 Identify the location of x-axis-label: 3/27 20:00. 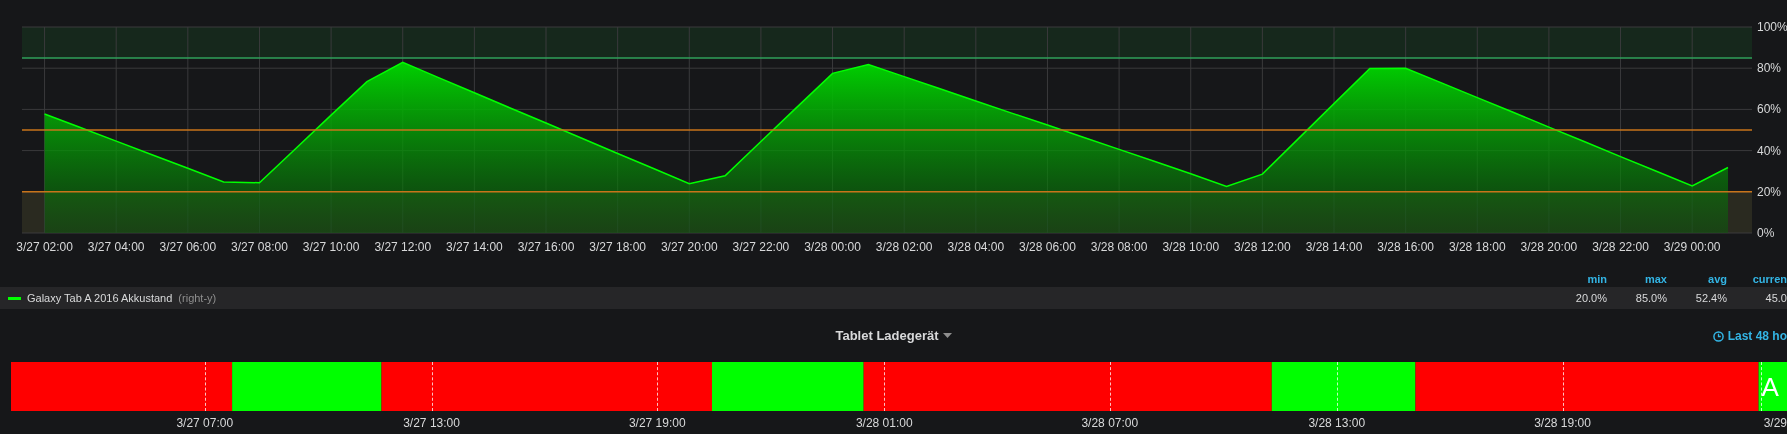
(689, 247).